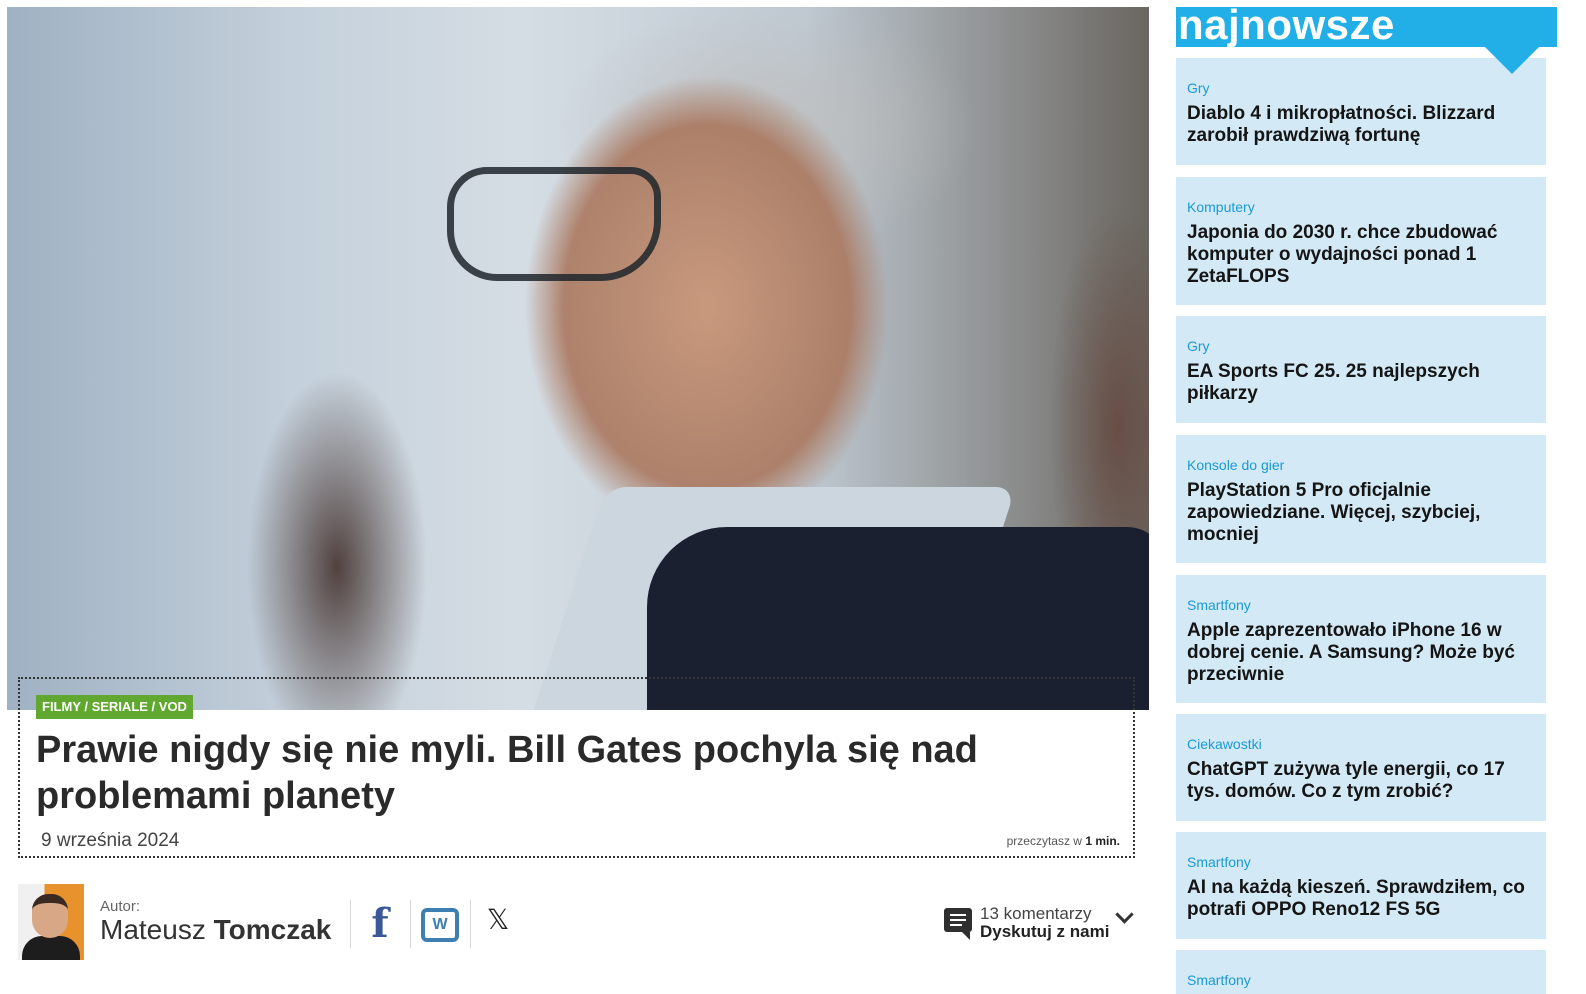 The width and height of the screenshot is (1586, 994). What do you see at coordinates (1361, 465) in the screenshot?
I see `news-category: Konsole do gier` at bounding box center [1361, 465].